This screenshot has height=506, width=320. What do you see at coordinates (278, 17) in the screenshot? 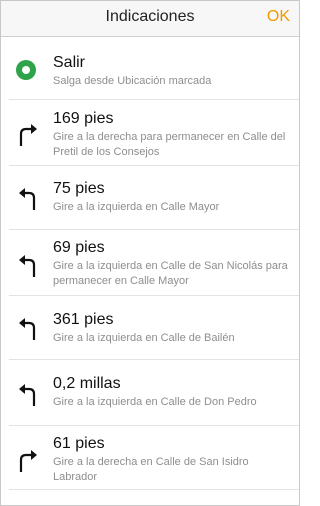
I see `ok-button: OK` at bounding box center [278, 17].